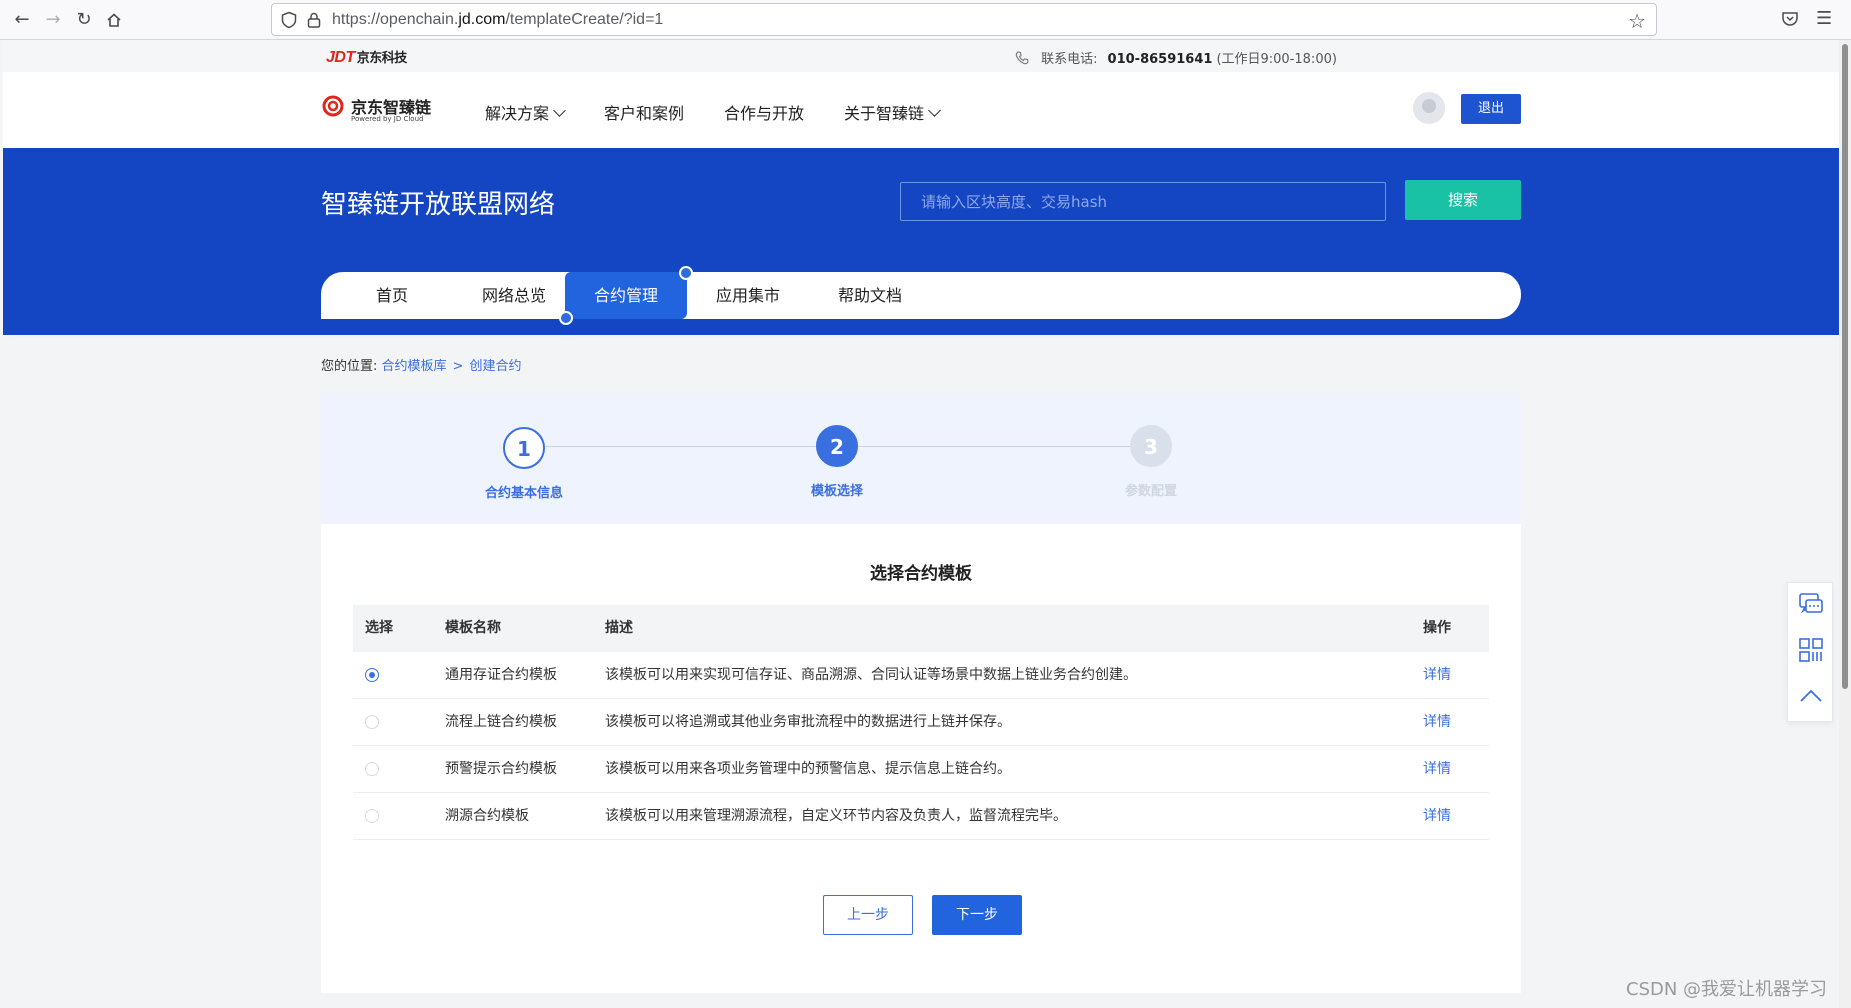  What do you see at coordinates (1429, 108) in the screenshot?
I see `avatar` at bounding box center [1429, 108].